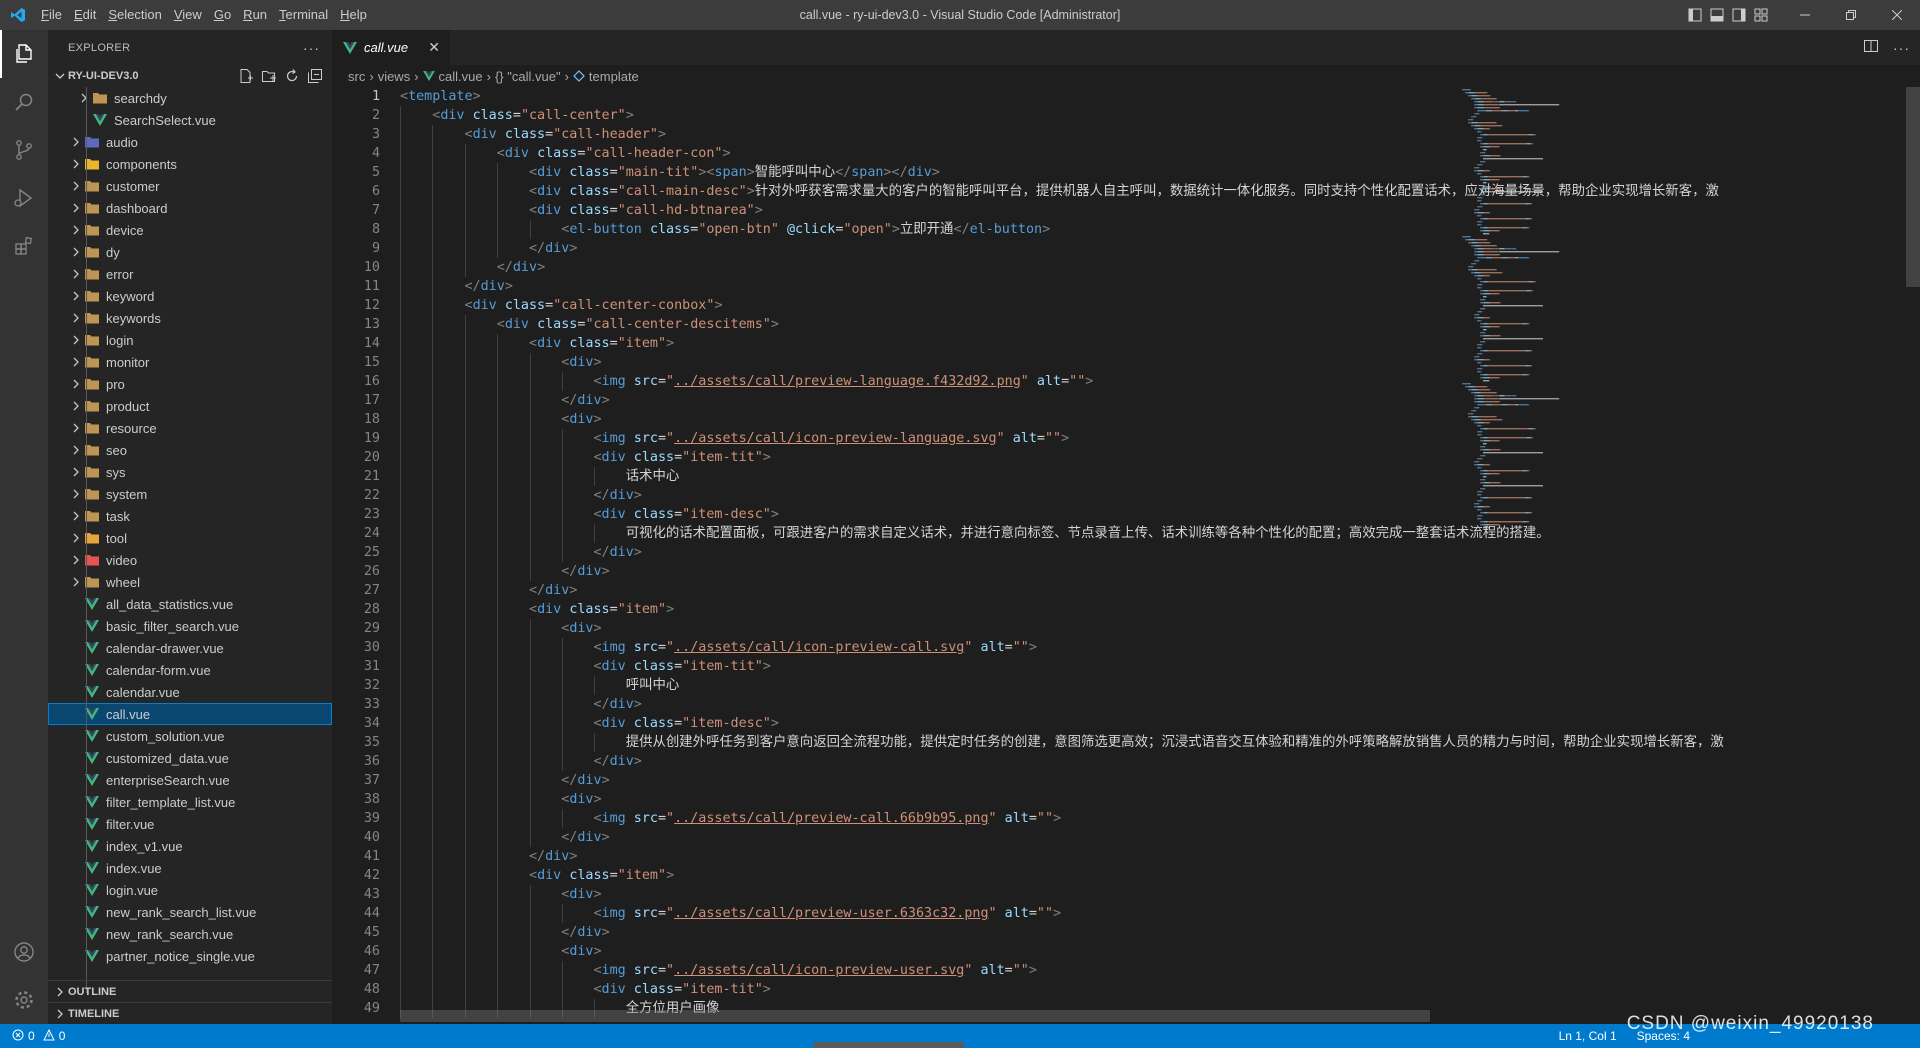 The image size is (1920, 1048). I want to click on menu-terminal: Terminal, so click(303, 15).